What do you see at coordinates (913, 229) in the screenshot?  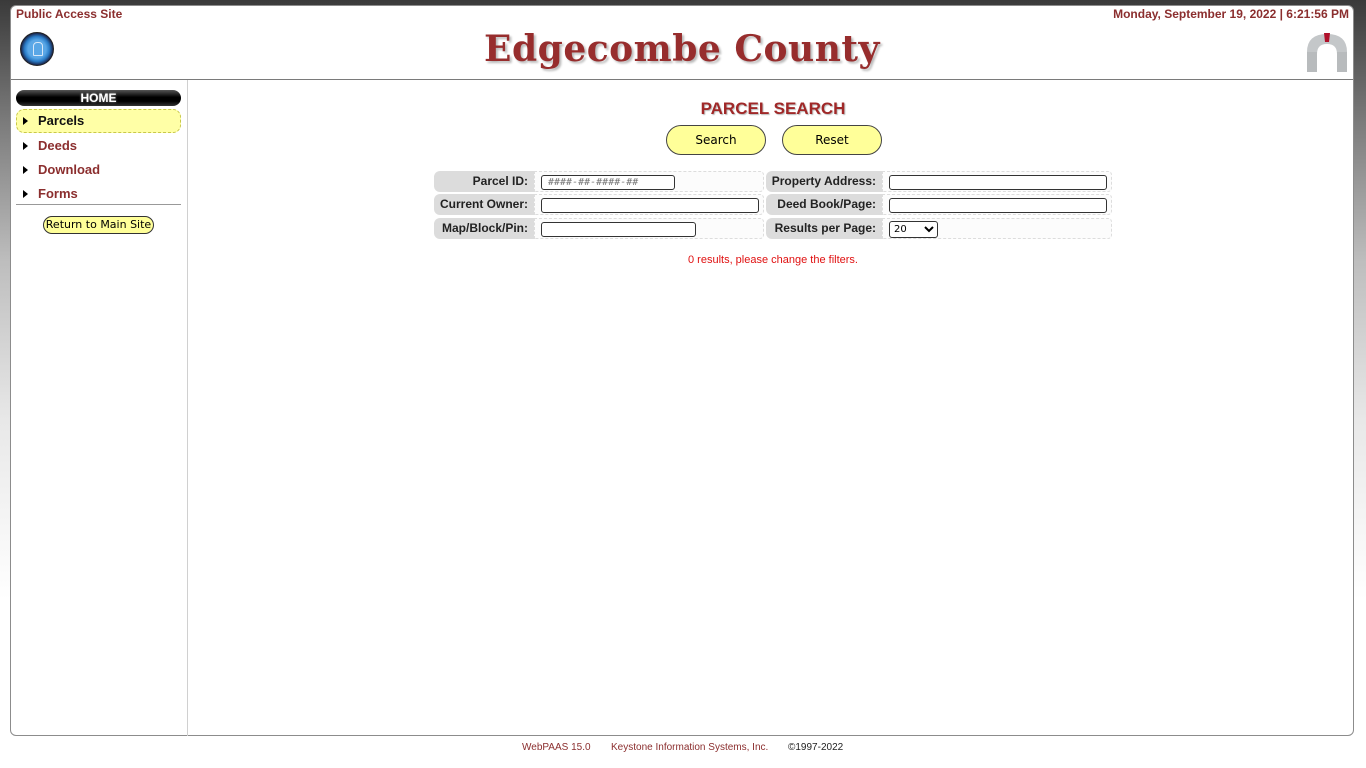 I see `results-per-page-select: 20` at bounding box center [913, 229].